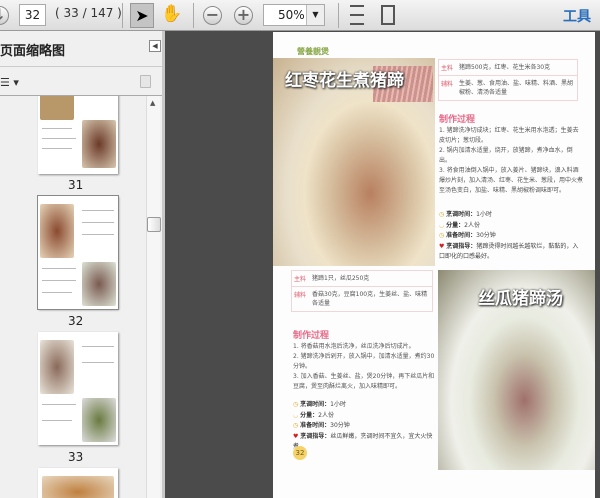 This screenshot has height=498, width=600. I want to click on zoom-select: 50% ▼, so click(294, 15).